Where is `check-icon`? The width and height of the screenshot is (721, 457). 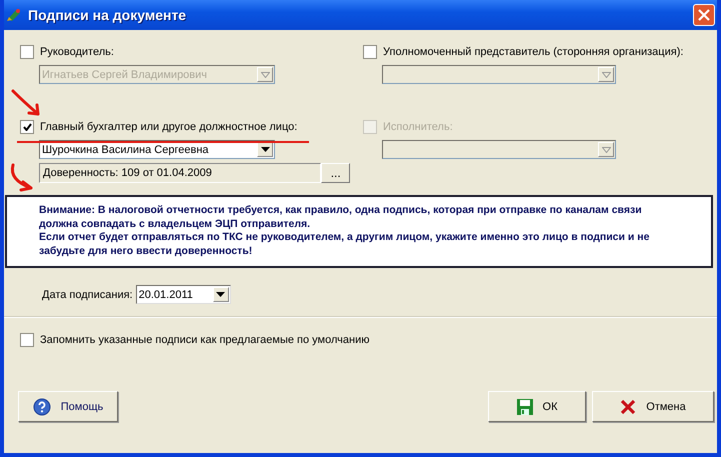 check-icon is located at coordinates (27, 127).